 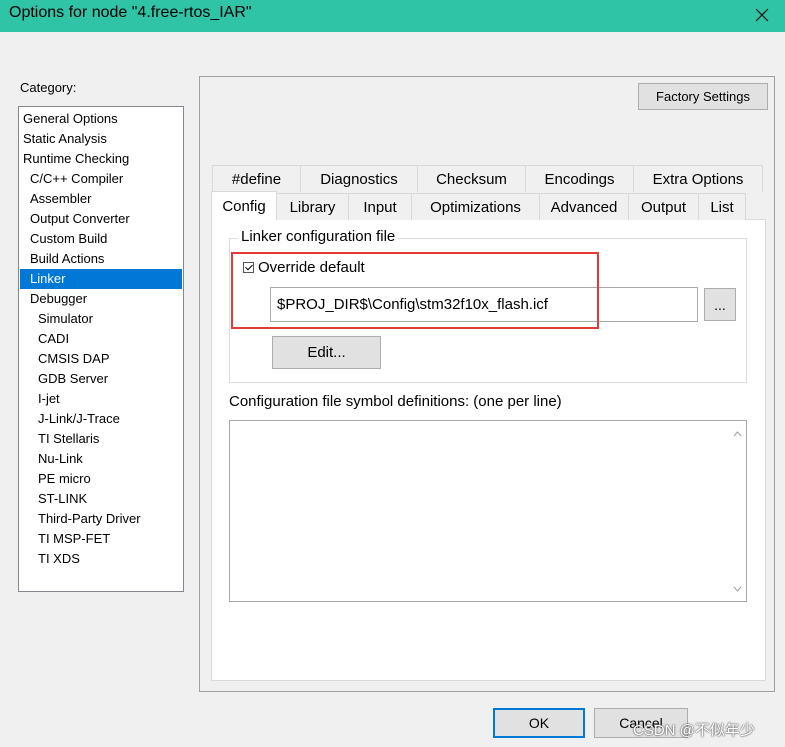 I want to click on window-title: Options for node "4.free-rtos_IAR", so click(x=130, y=12).